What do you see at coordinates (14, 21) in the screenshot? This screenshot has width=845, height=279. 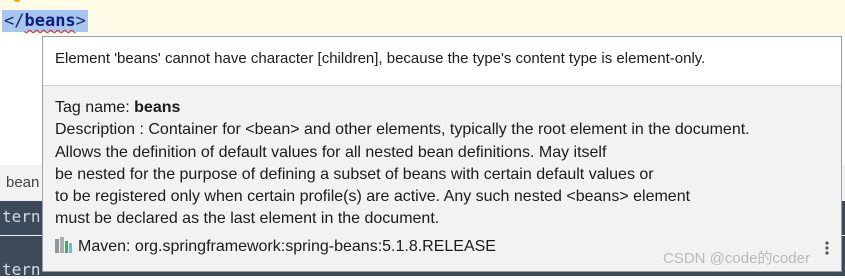 I see `tag-open-bracket: </` at bounding box center [14, 21].